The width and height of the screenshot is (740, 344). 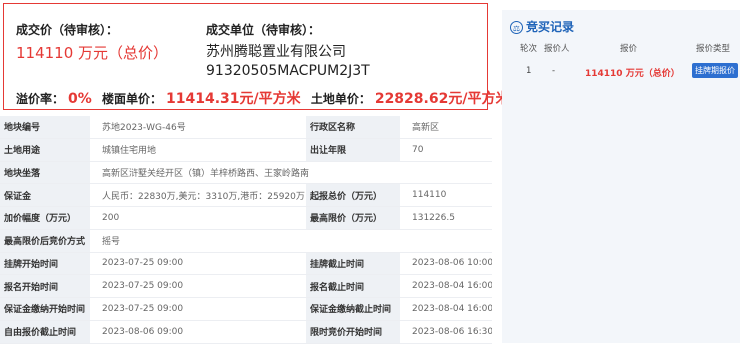 I want to click on field-value: 苏地2023-WG-46号, so click(x=198, y=127).